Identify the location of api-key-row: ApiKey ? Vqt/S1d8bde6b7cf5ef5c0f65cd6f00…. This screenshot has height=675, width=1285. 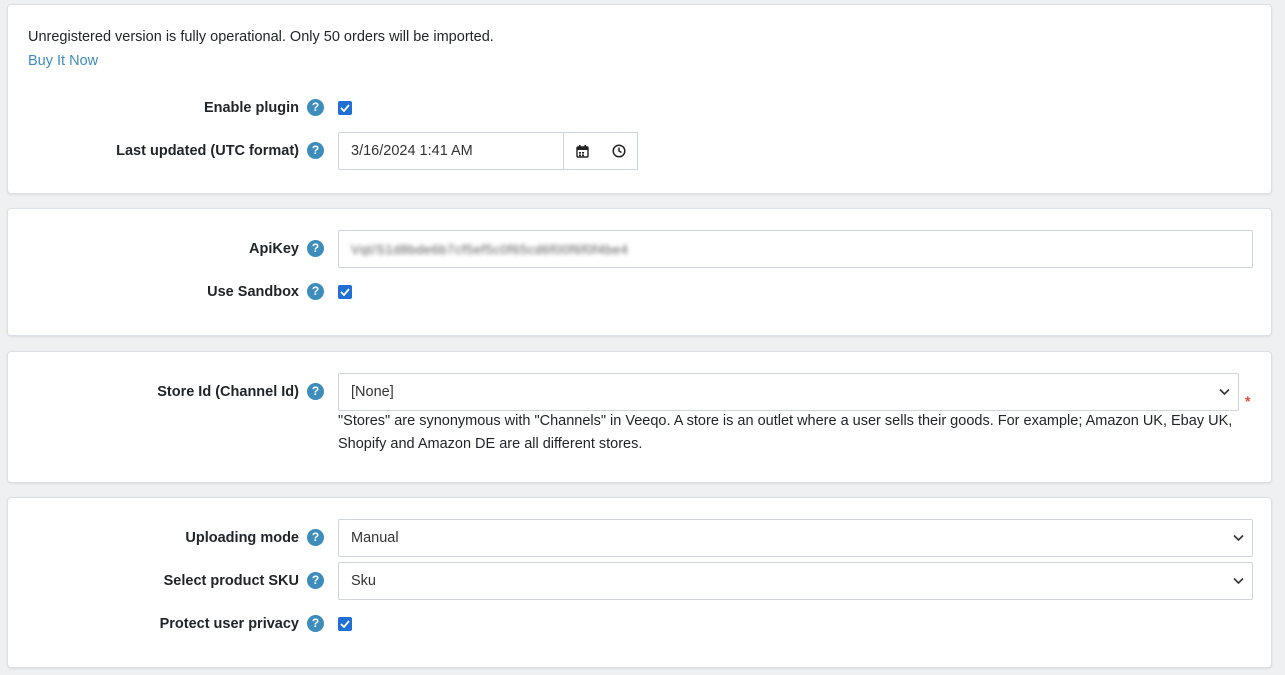
(639, 249).